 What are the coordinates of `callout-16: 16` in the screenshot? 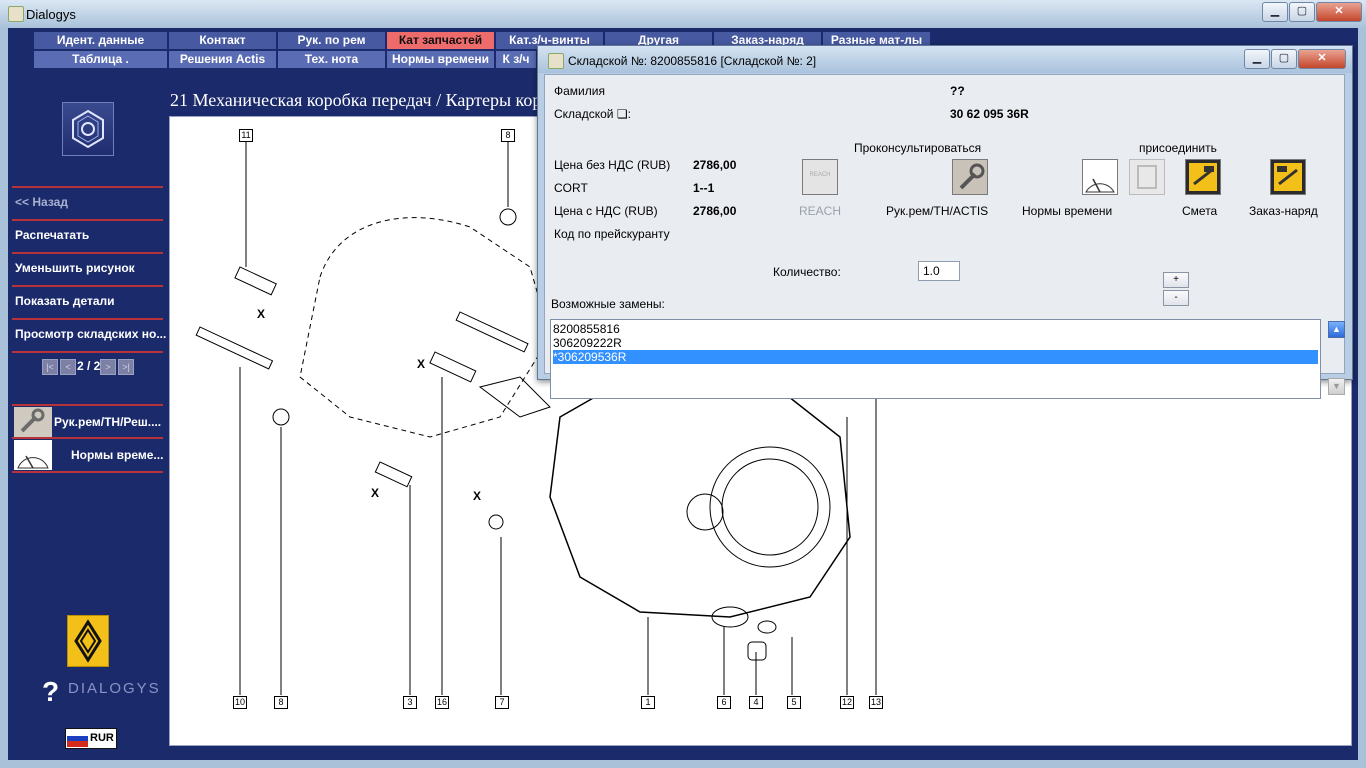 It's located at (442, 702).